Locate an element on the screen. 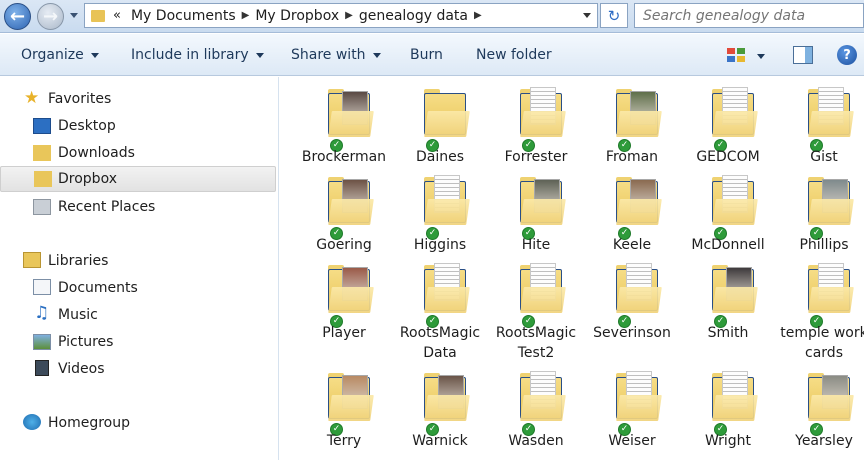  include-in-library-button: Include in library is located at coordinates (197, 55).